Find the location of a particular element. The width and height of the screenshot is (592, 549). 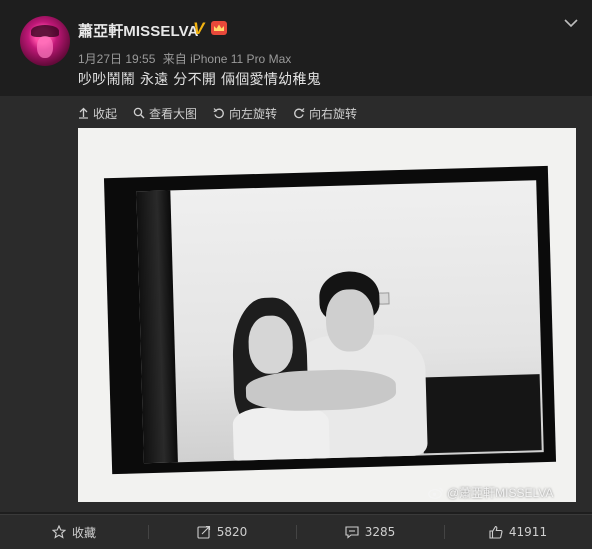

star-icon is located at coordinates (58, 532).